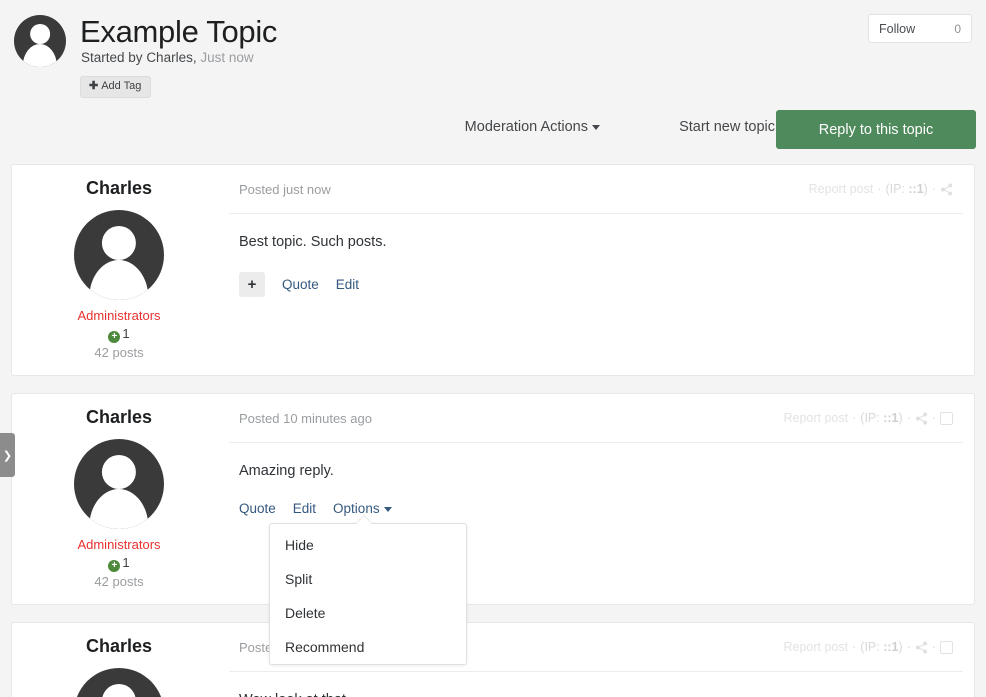  Describe the element at coordinates (601, 508) in the screenshot. I see `post-actions: Quote Edit Options` at that location.